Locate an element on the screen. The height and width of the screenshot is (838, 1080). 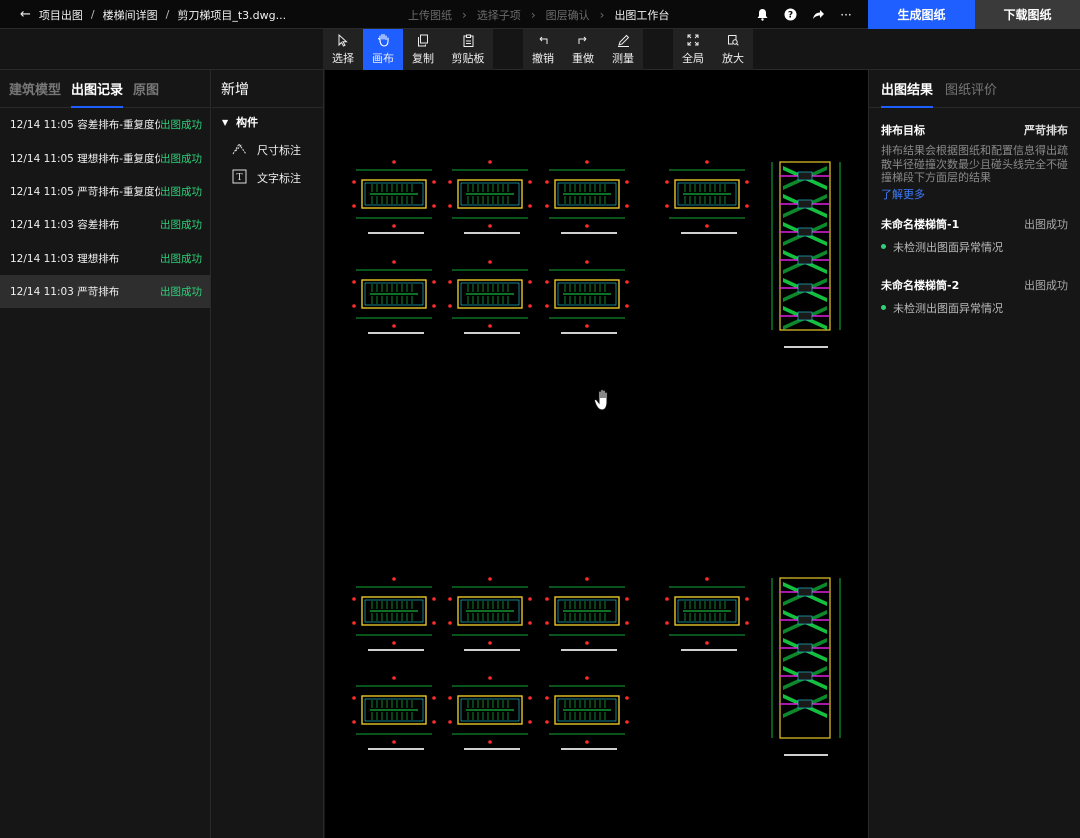
fit-label: 全局 is located at coordinates (693, 58).